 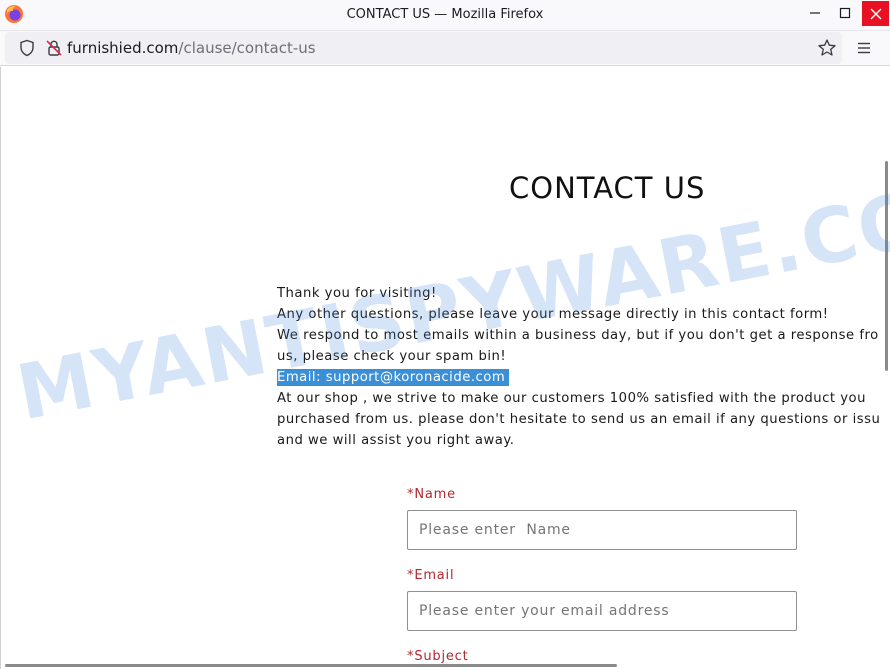 I want to click on email-label: *Email, so click(x=607, y=578).